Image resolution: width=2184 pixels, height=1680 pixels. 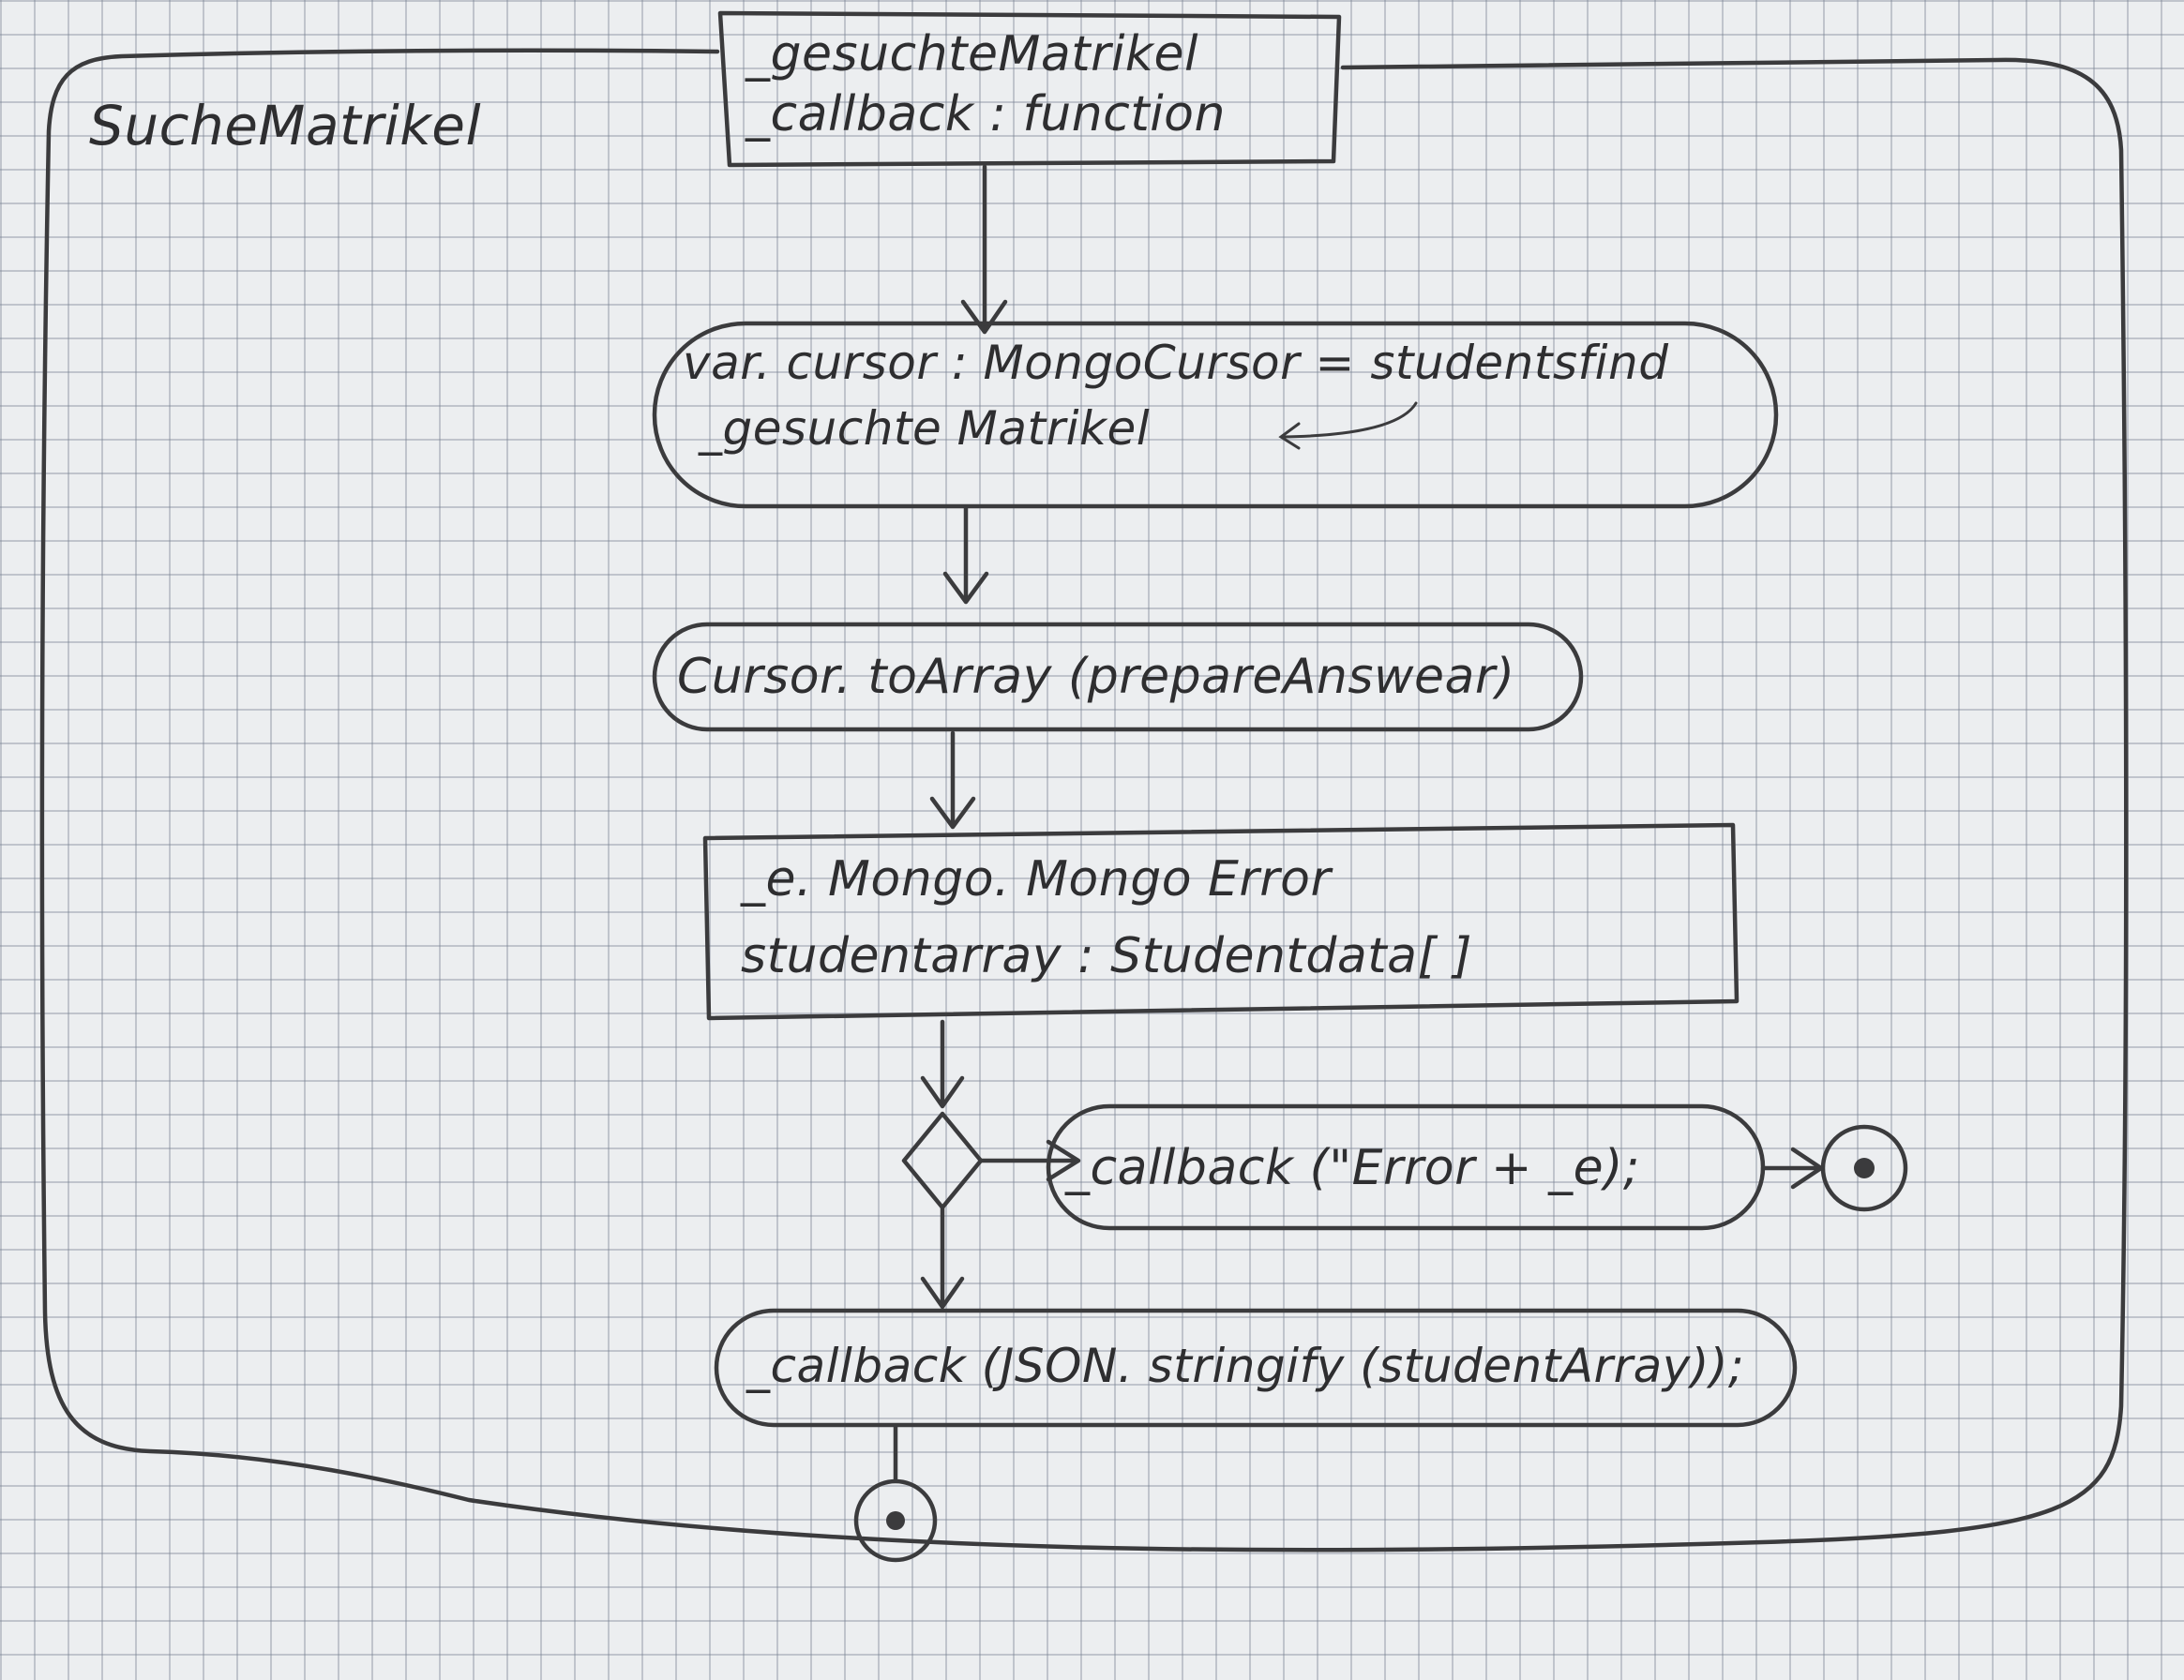 I want to click on action-to-array-label: Cursor. toArray (prepareAnswear), so click(x=1096, y=677).